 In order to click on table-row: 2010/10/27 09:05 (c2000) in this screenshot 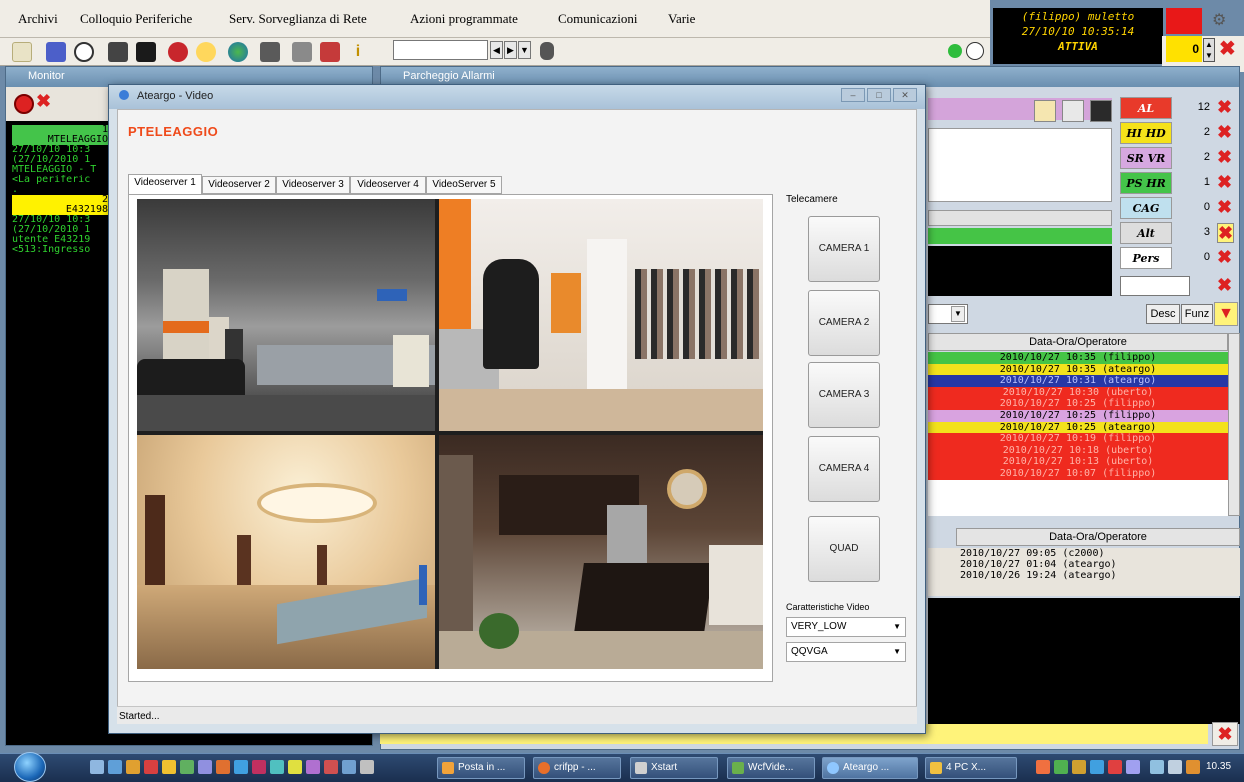, I will do `click(1084, 553)`.